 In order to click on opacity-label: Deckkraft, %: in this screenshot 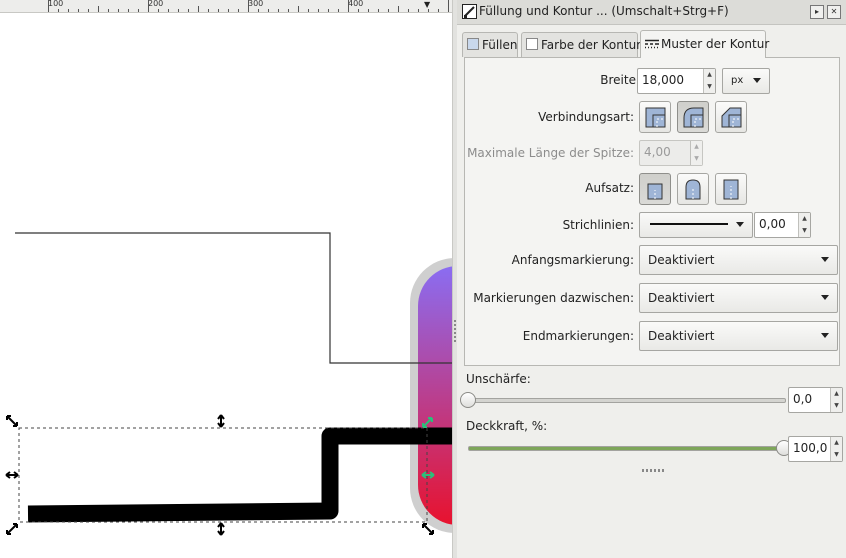, I will do `click(507, 426)`.